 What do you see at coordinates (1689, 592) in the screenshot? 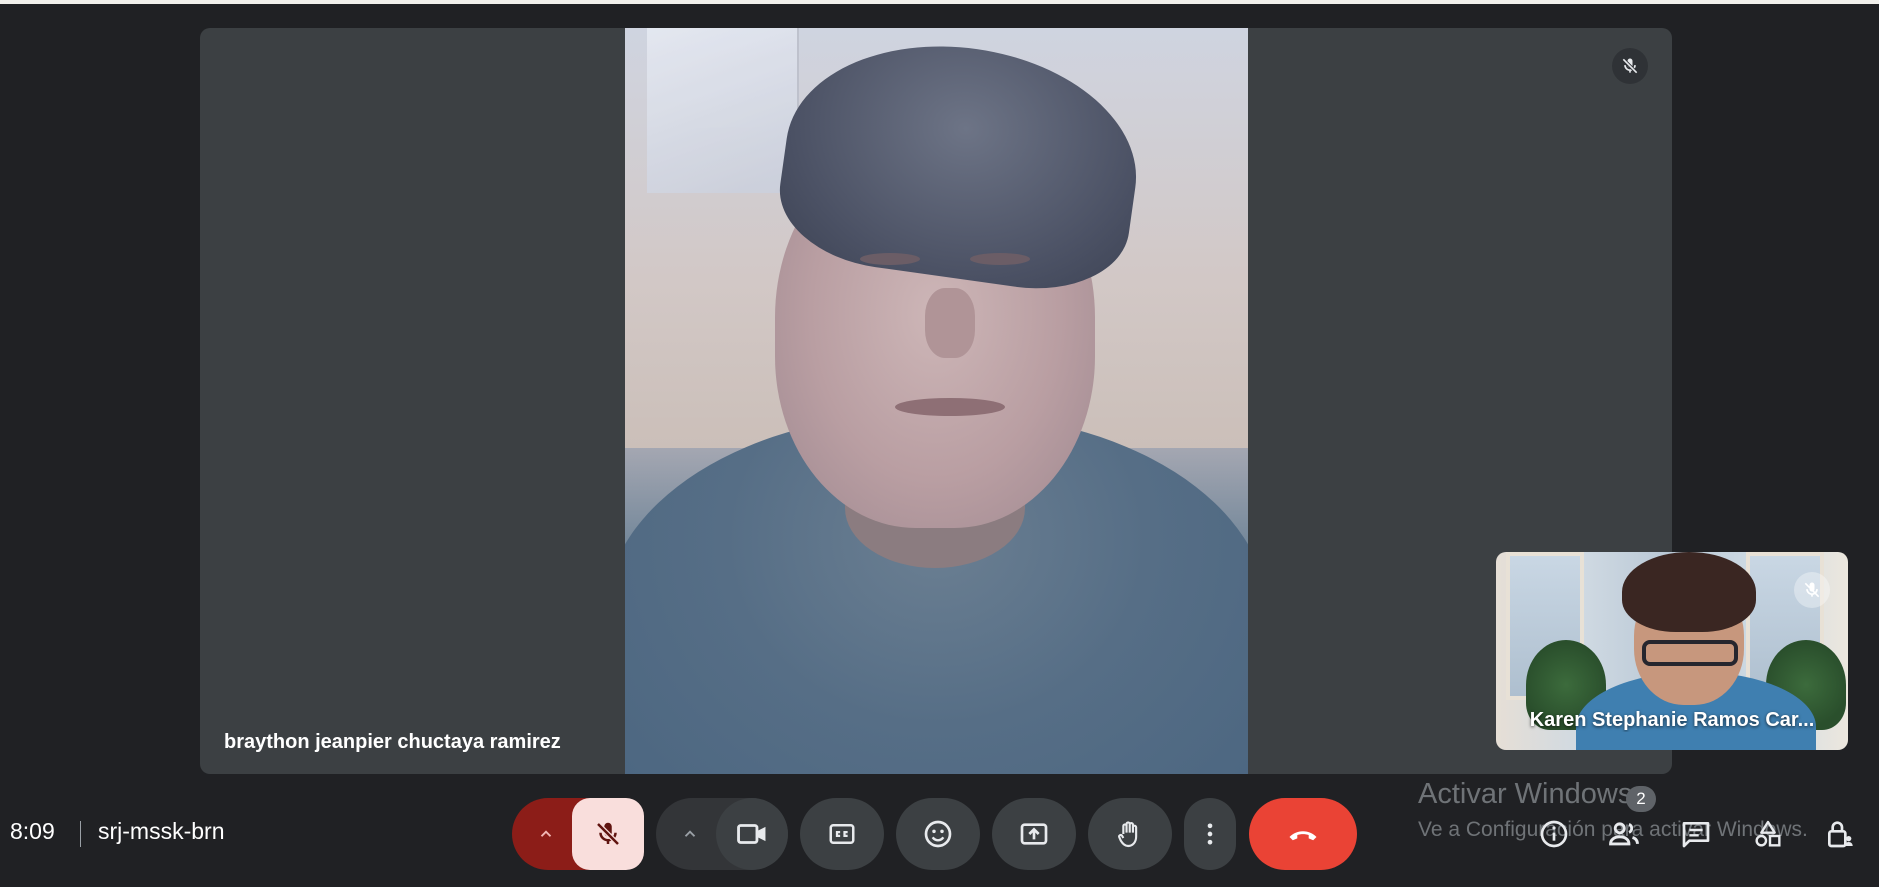
I see `self-video-hair` at bounding box center [1689, 592].